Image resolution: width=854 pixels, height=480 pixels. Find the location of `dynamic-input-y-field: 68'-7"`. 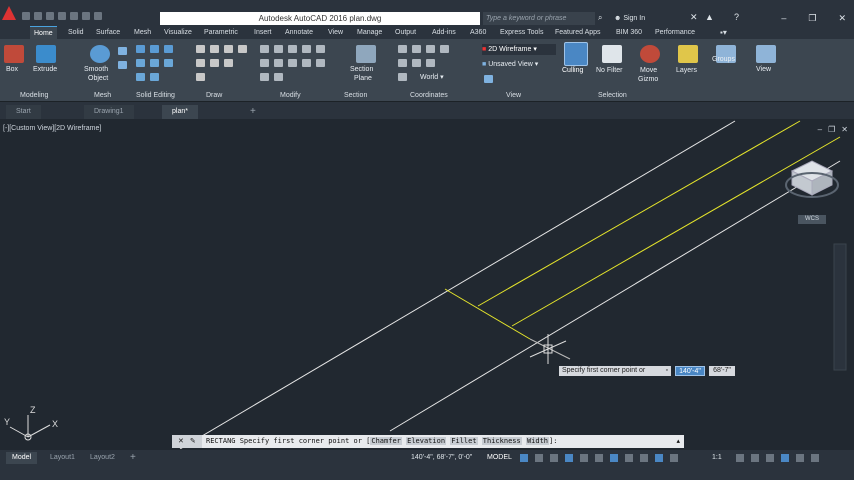

dynamic-input-y-field: 68'-7" is located at coordinates (722, 371).